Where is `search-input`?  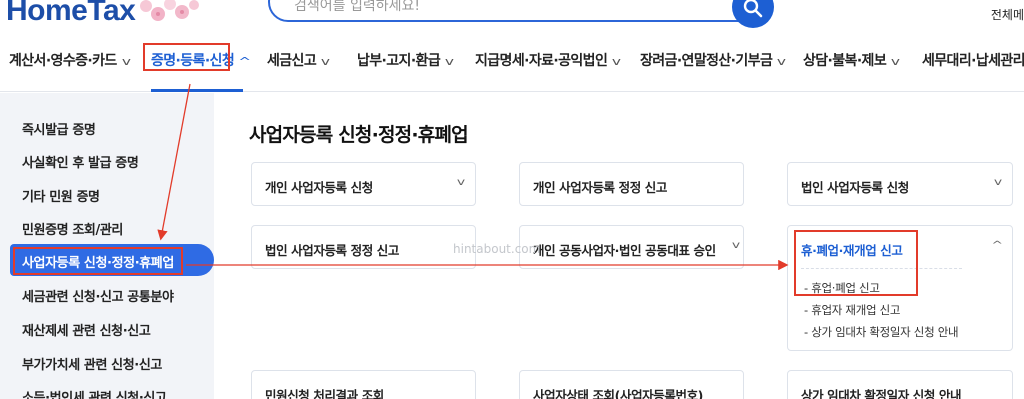
search-input is located at coordinates (504, 7).